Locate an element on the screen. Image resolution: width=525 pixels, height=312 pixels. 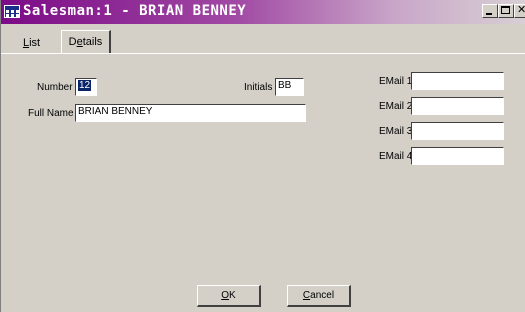
tab-divider is located at coordinates (263, 53).